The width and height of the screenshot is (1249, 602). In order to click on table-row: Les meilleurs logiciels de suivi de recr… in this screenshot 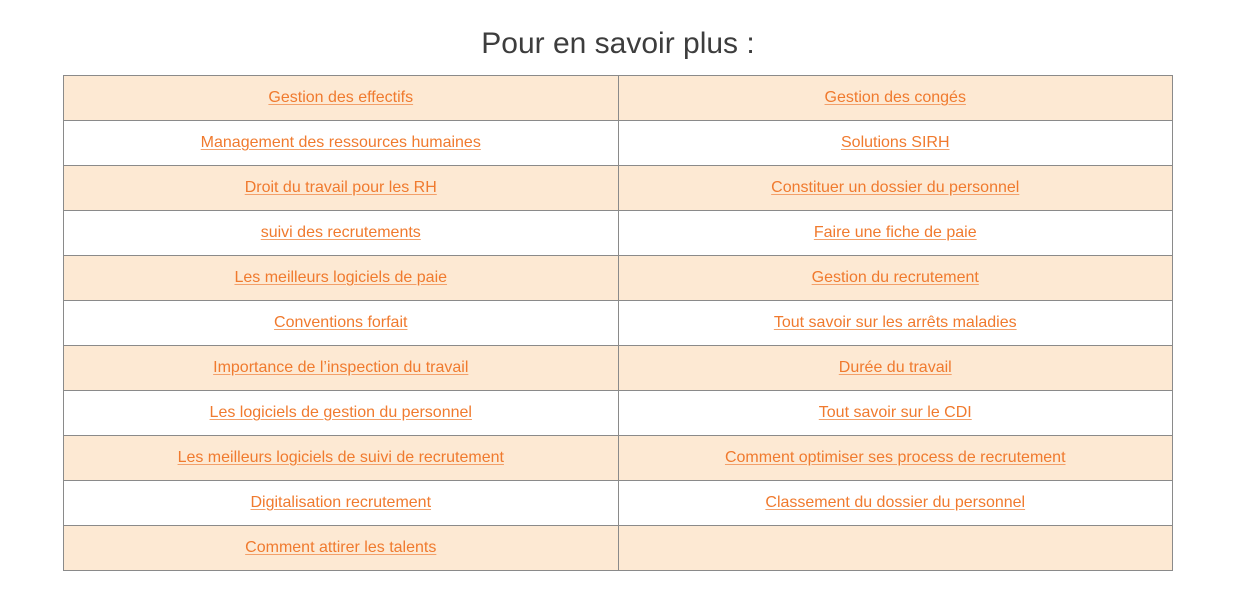, I will do `click(618, 458)`.